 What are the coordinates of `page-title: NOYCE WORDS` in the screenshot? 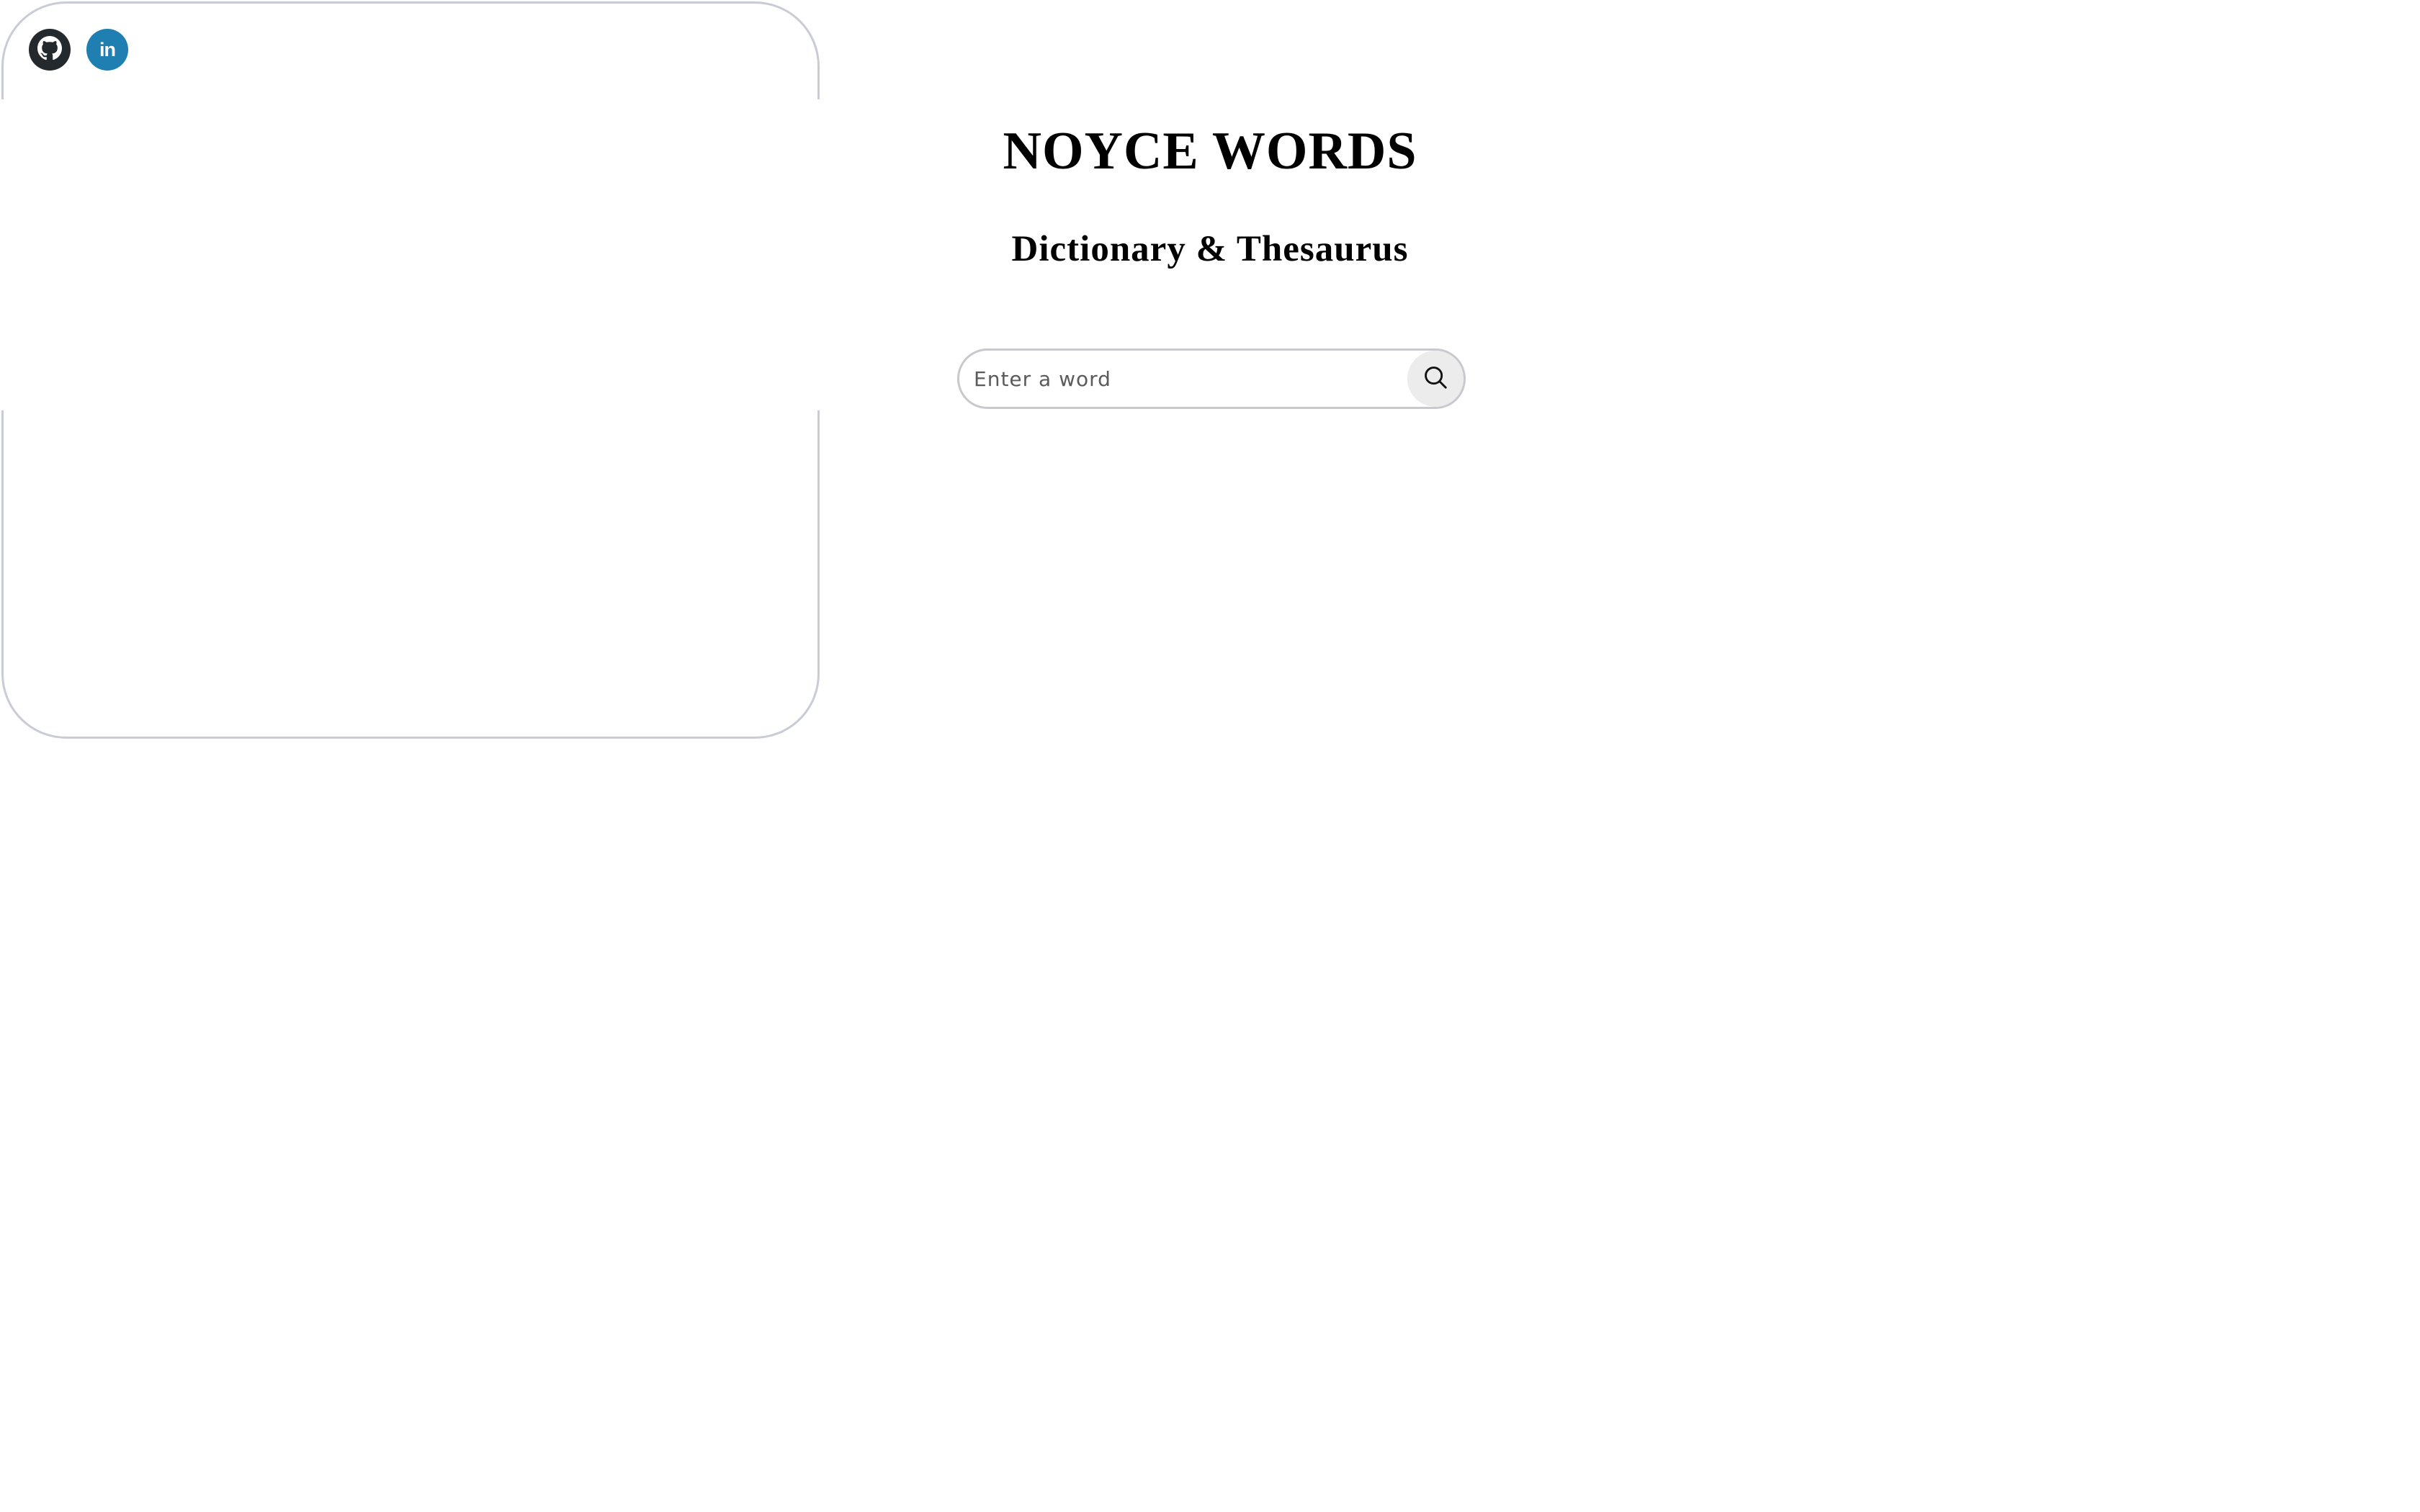 It's located at (1210, 151).